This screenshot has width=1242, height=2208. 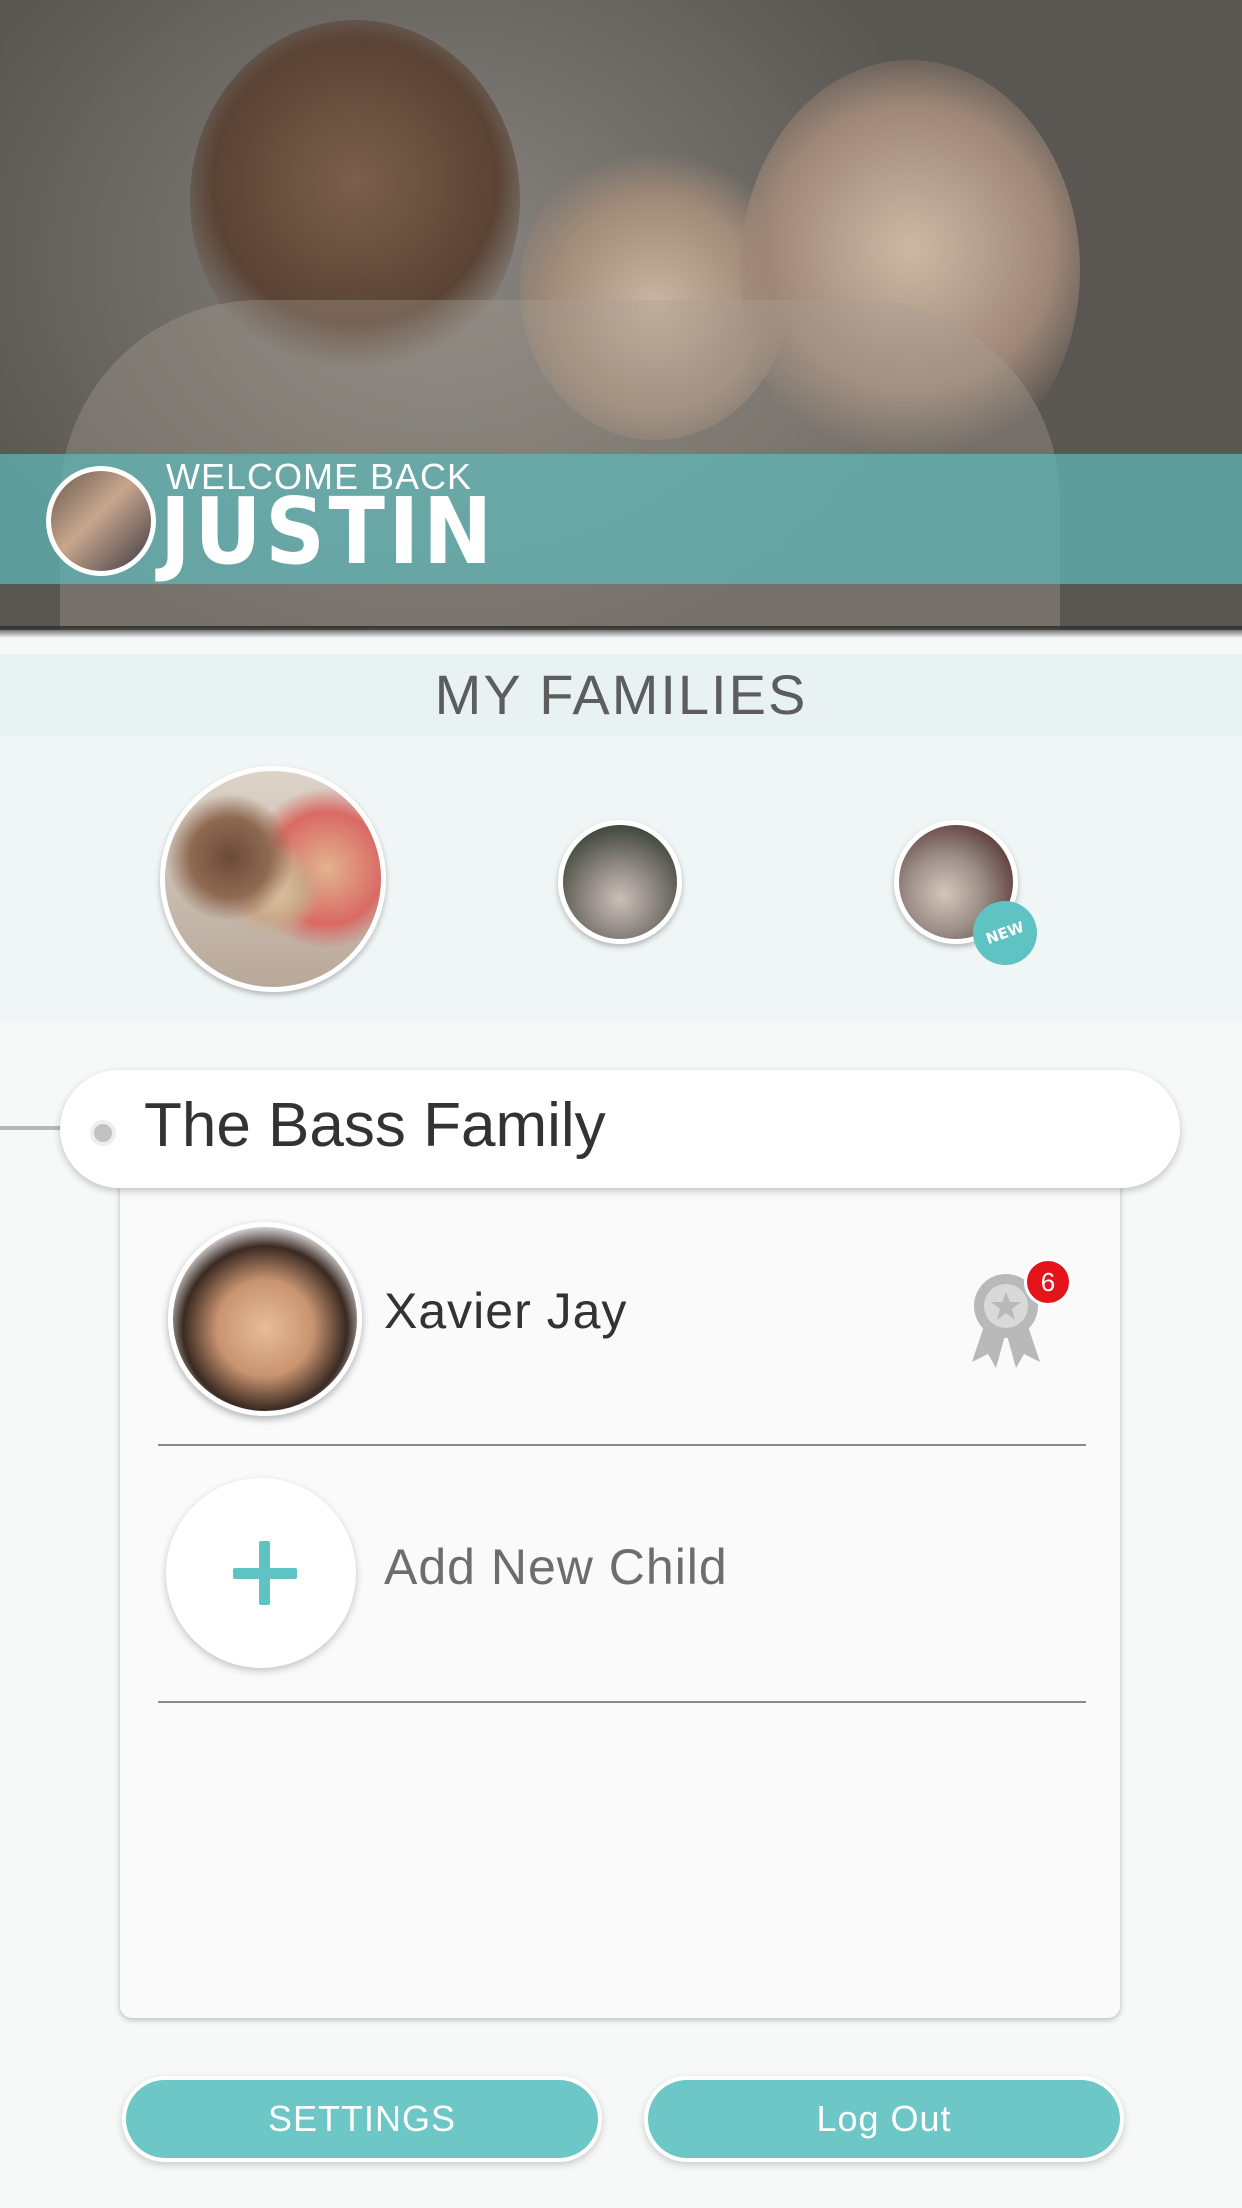 What do you see at coordinates (265, 1319) in the screenshot?
I see `child-avatar` at bounding box center [265, 1319].